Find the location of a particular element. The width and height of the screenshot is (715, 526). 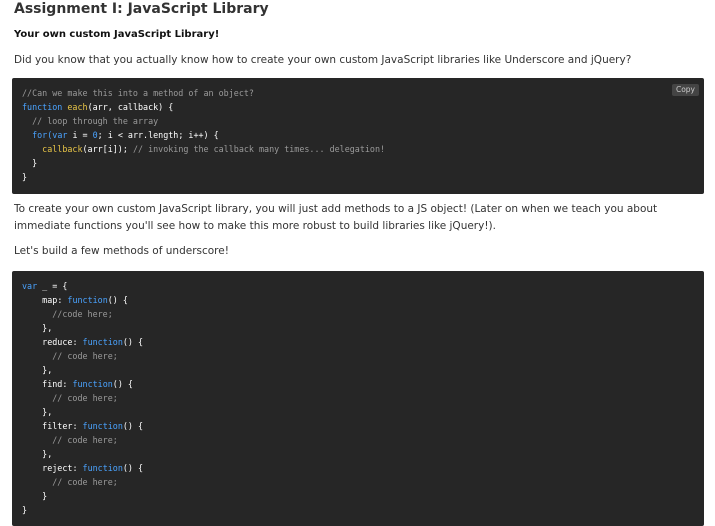

code-property: filter is located at coordinates (57, 426).